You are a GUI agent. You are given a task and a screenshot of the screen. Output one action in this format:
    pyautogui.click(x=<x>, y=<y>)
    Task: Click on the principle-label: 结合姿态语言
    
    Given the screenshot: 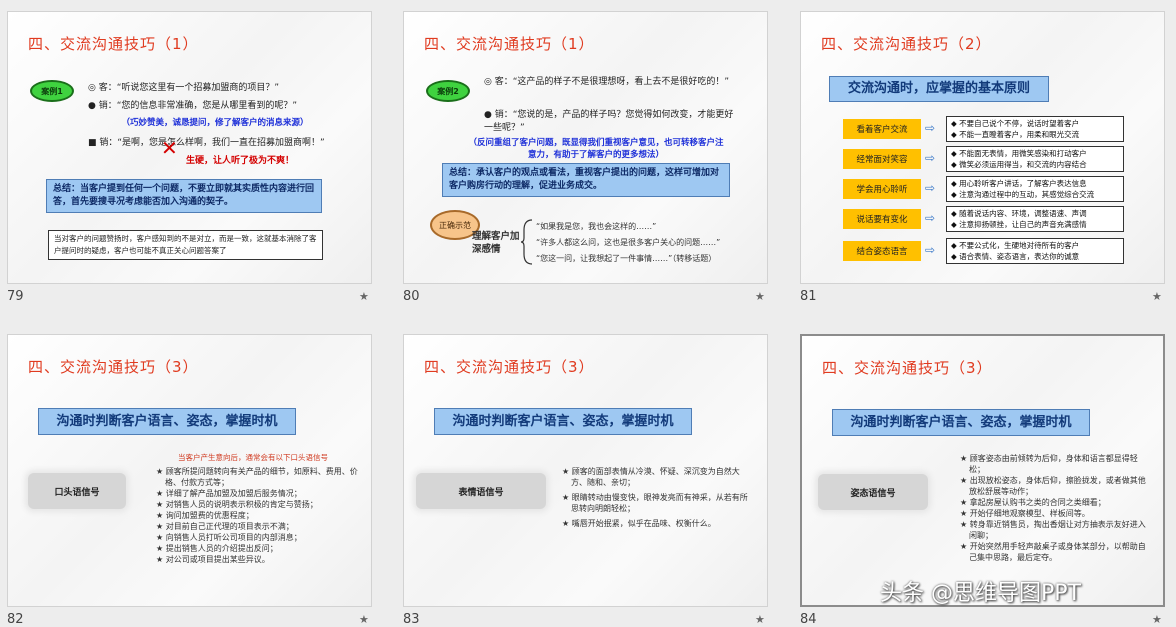 What is the action you would take?
    pyautogui.click(x=882, y=251)
    